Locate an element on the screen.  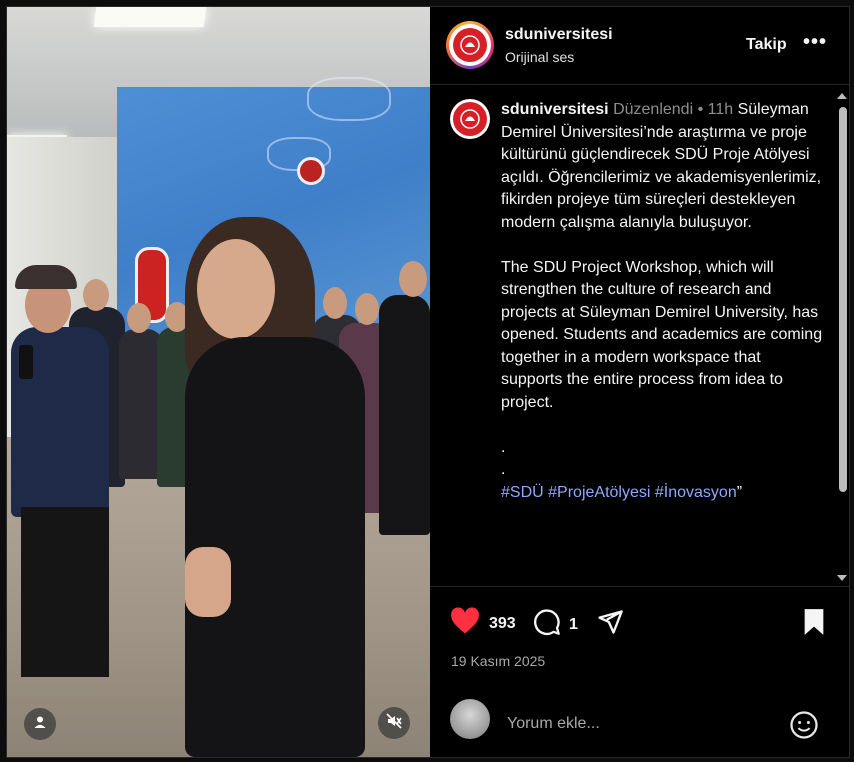
background-person is located at coordinates (404, 415).